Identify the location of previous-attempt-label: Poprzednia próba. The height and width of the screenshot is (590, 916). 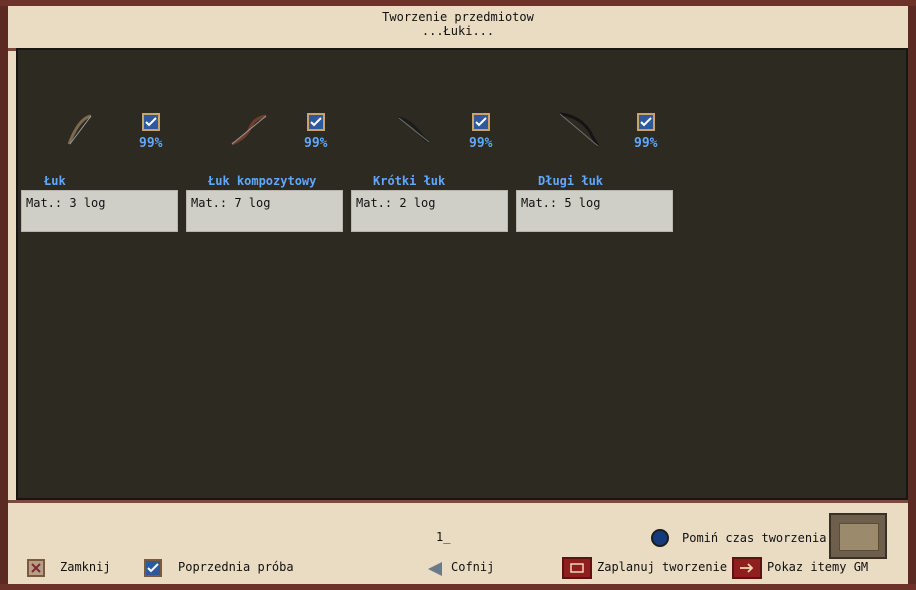
(236, 567).